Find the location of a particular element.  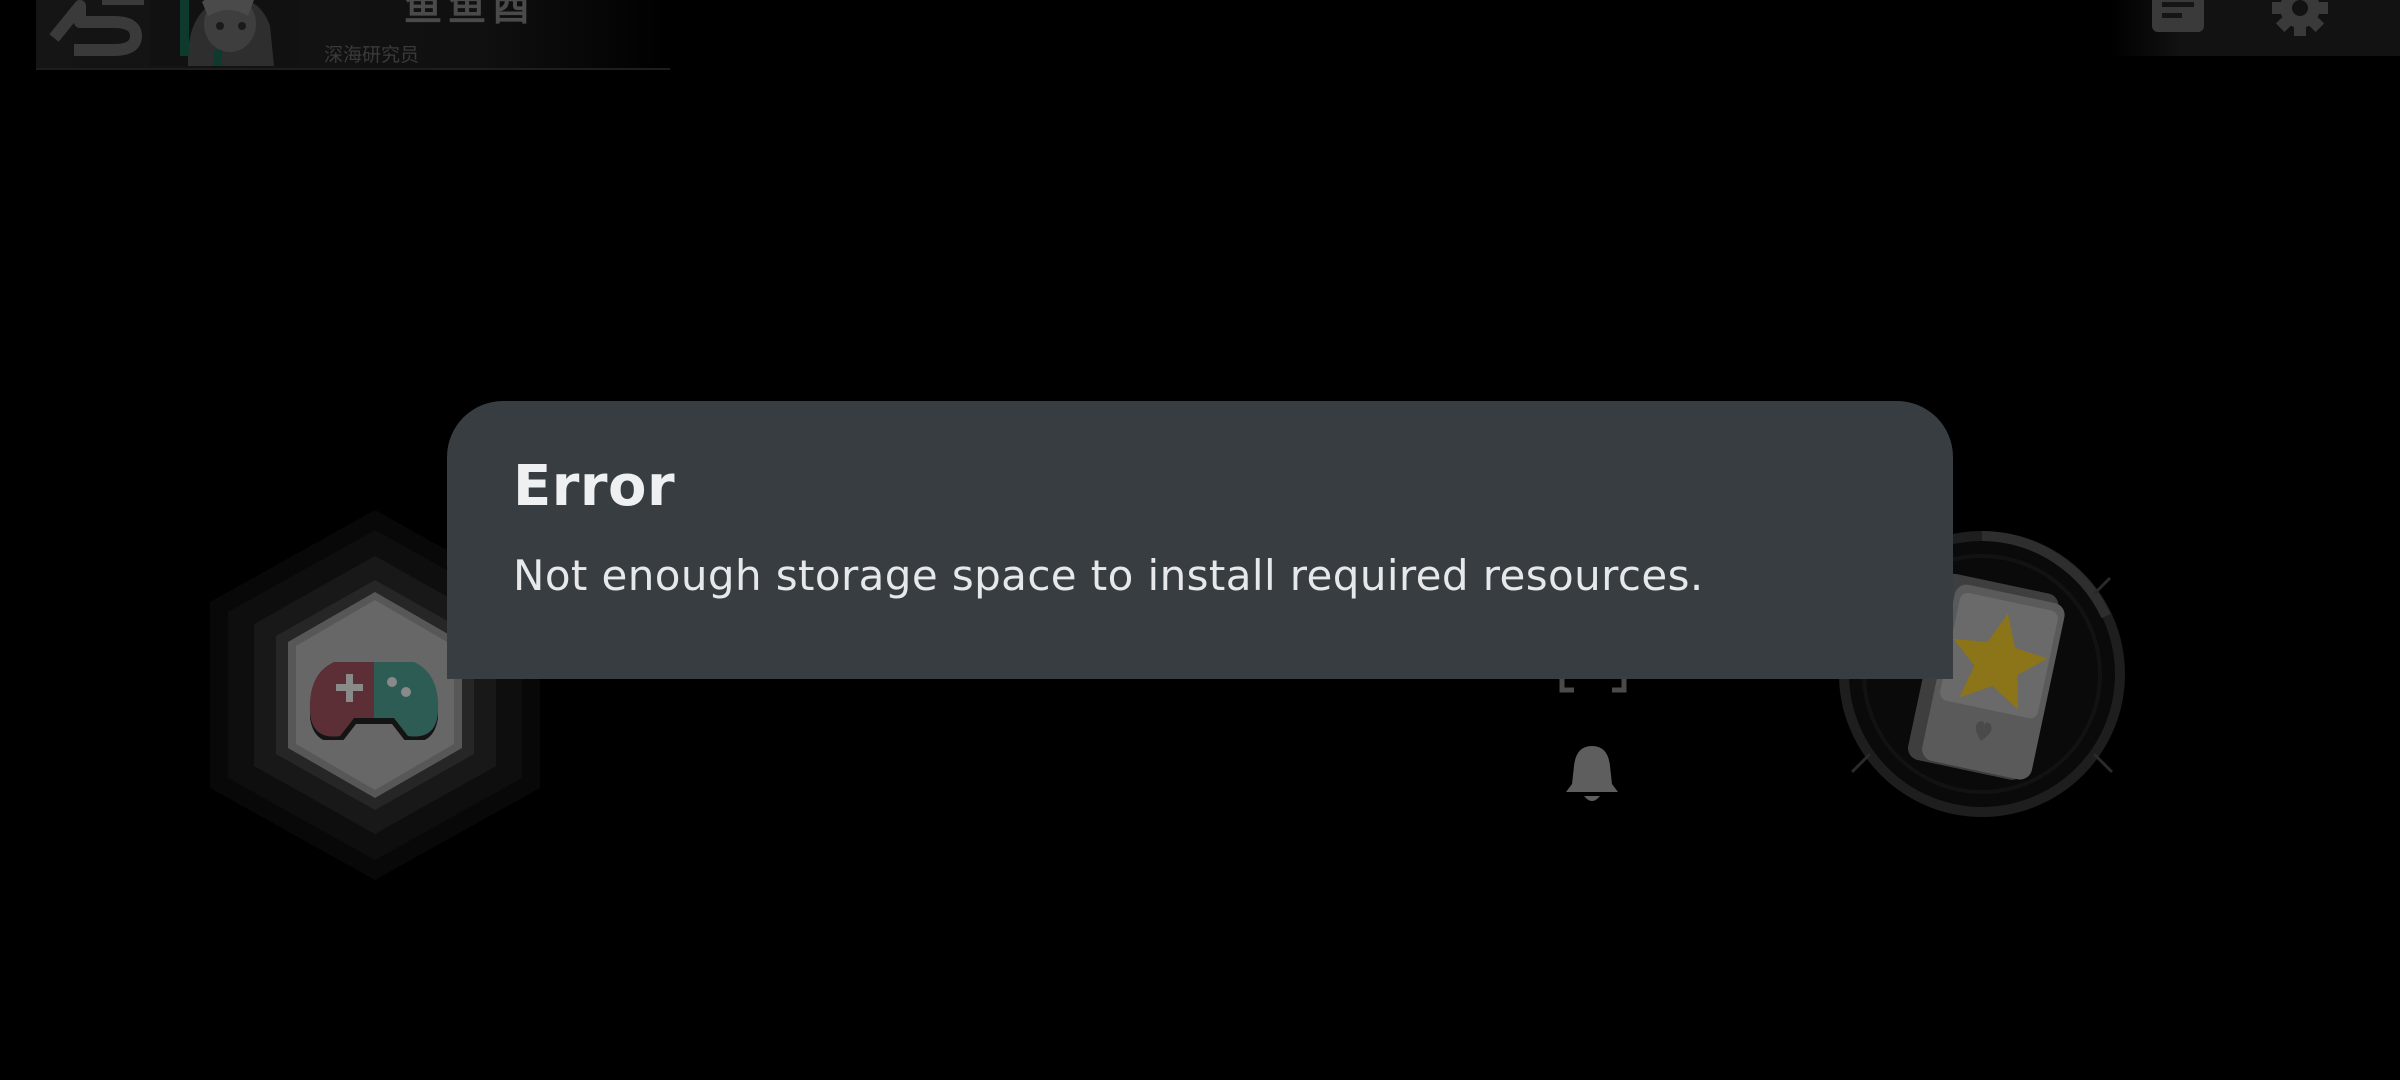

back-button is located at coordinates (104, 29).